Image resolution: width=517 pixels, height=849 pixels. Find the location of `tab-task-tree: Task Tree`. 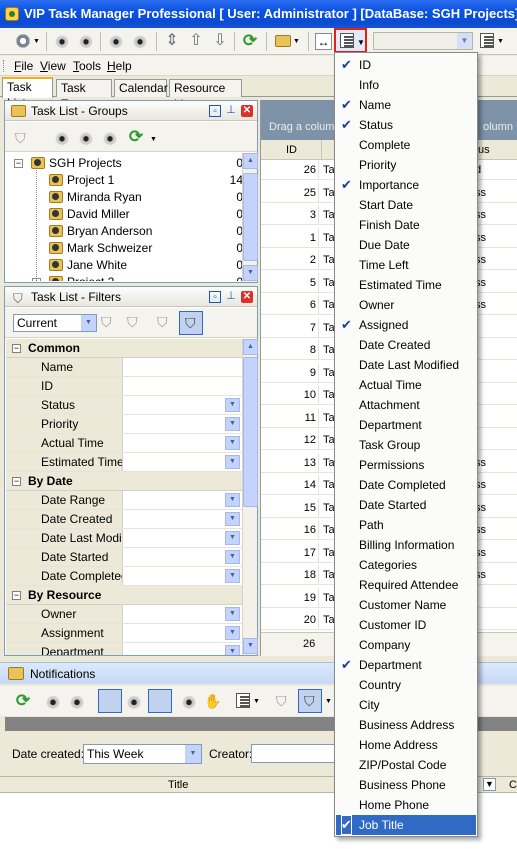

tab-task-tree: Task Tree is located at coordinates (84, 95).